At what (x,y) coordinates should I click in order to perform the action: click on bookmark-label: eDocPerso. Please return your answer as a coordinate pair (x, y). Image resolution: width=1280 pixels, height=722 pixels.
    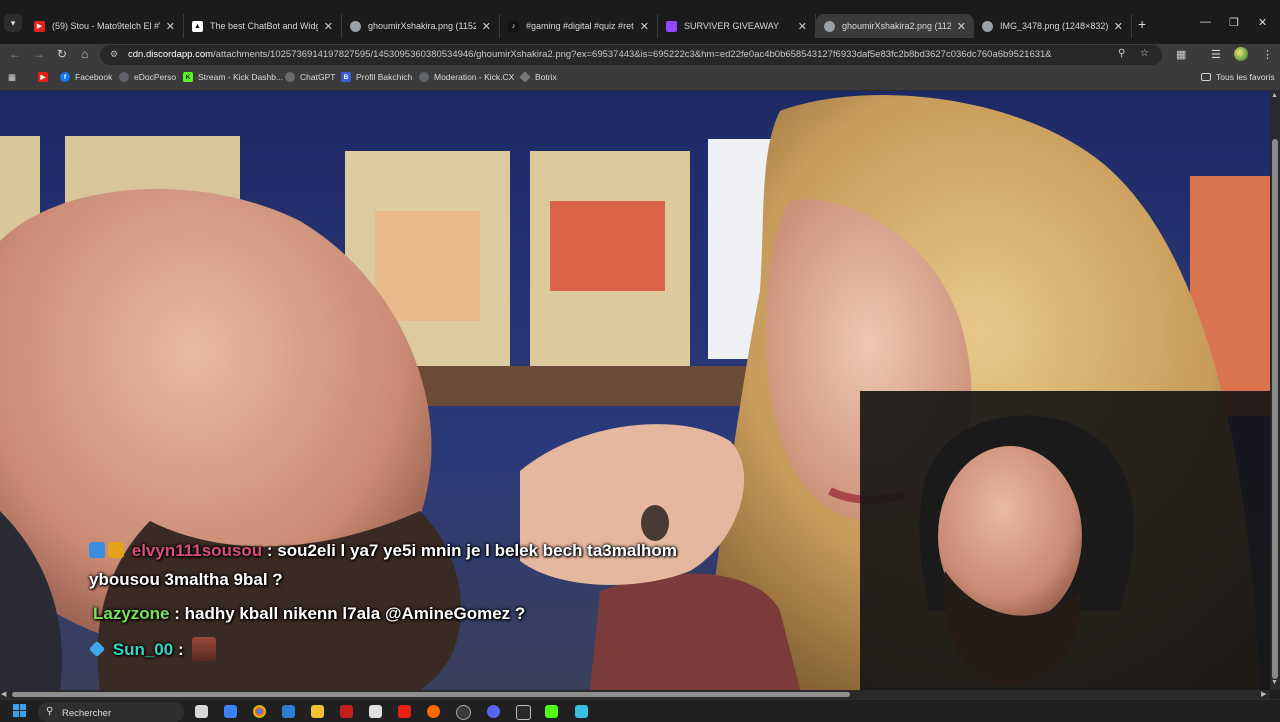
    Looking at the image, I should click on (155, 77).